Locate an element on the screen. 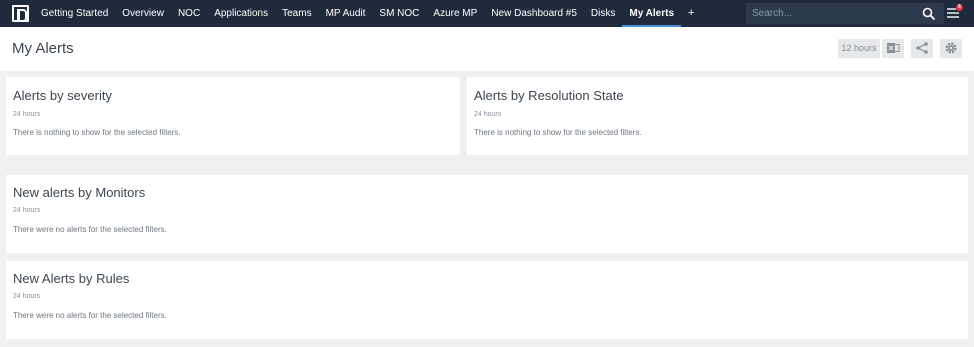  tab-teams: Teams is located at coordinates (296, 13).